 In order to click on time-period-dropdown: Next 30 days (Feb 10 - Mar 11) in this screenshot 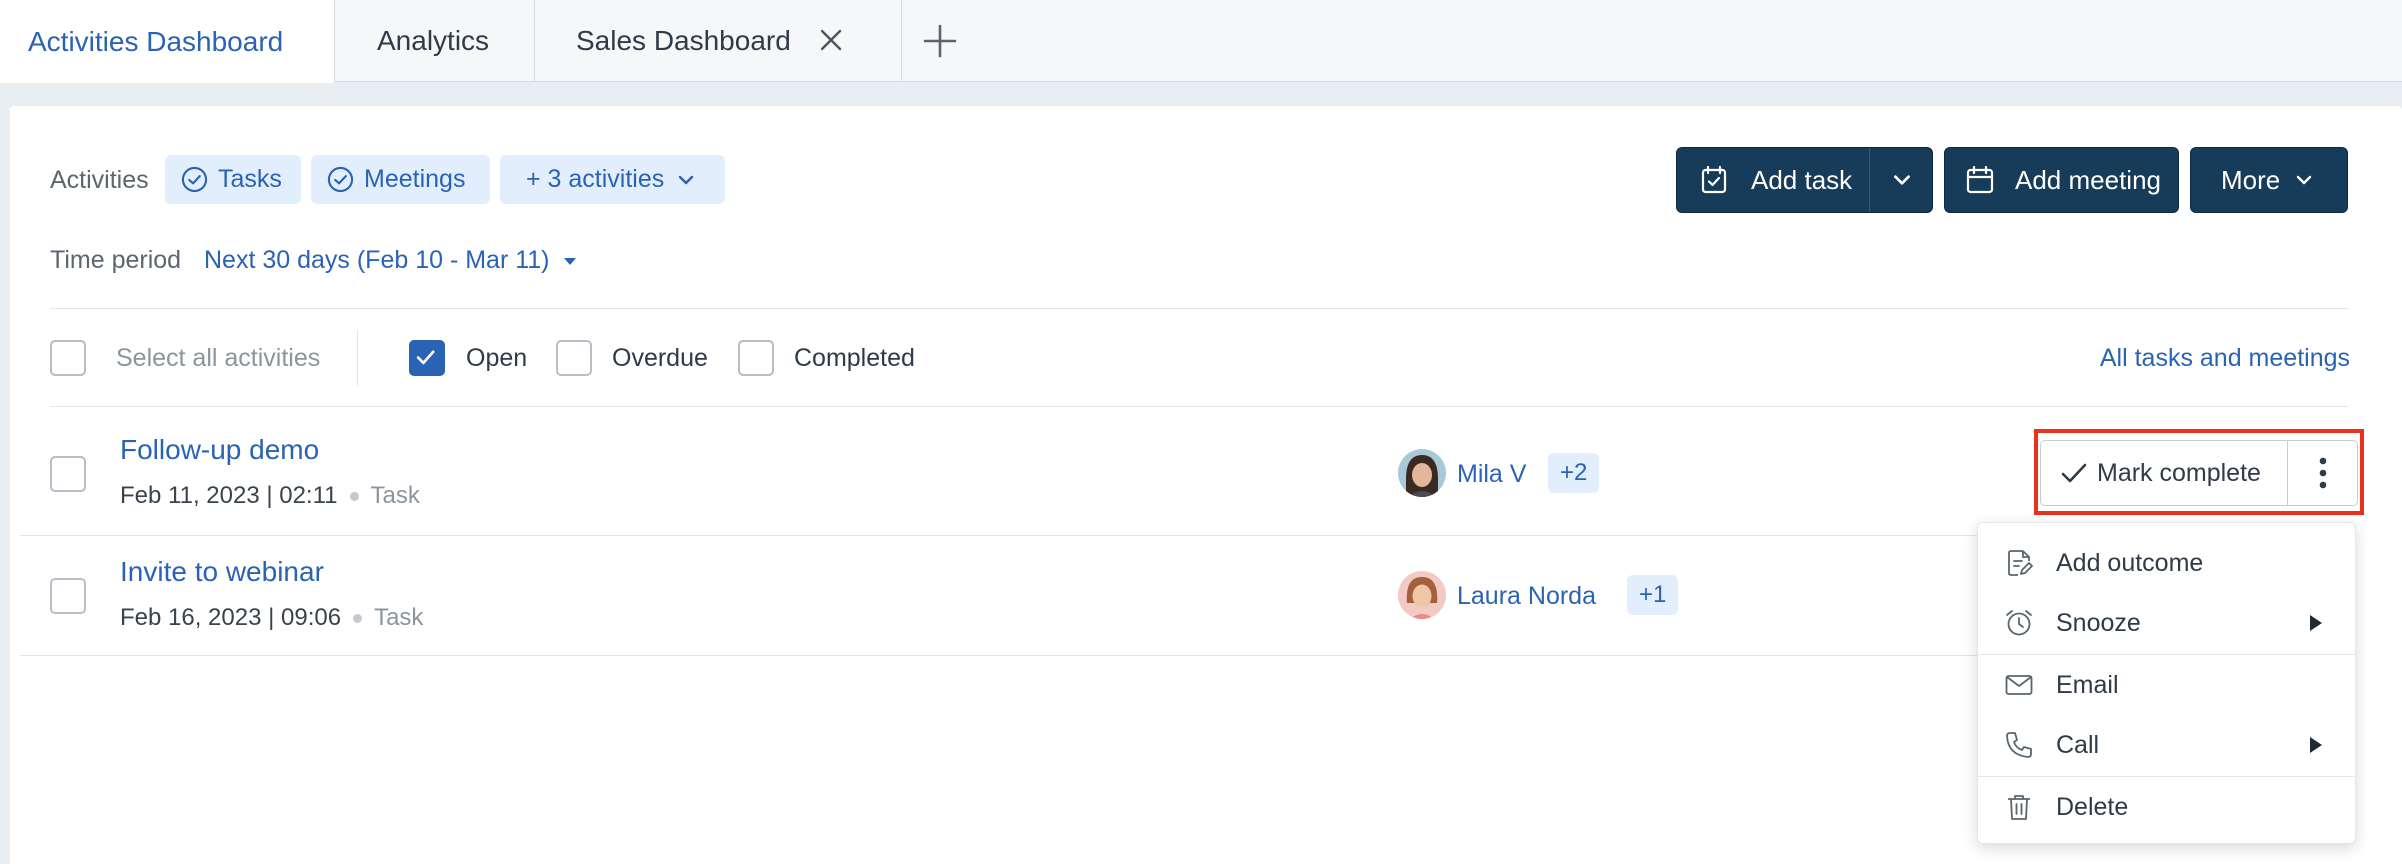, I will do `click(391, 260)`.